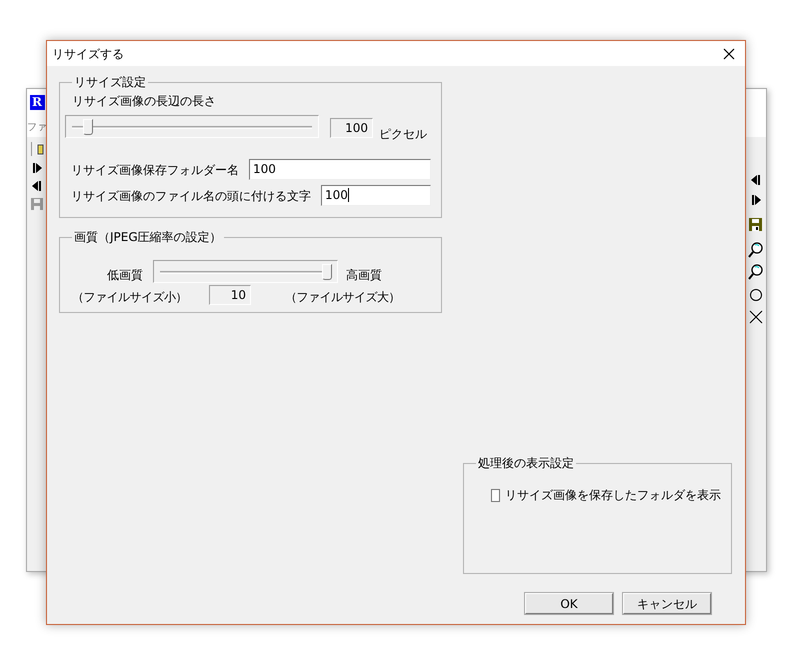  What do you see at coordinates (667, 603) in the screenshot?
I see `cancel-button: キャンセル` at bounding box center [667, 603].